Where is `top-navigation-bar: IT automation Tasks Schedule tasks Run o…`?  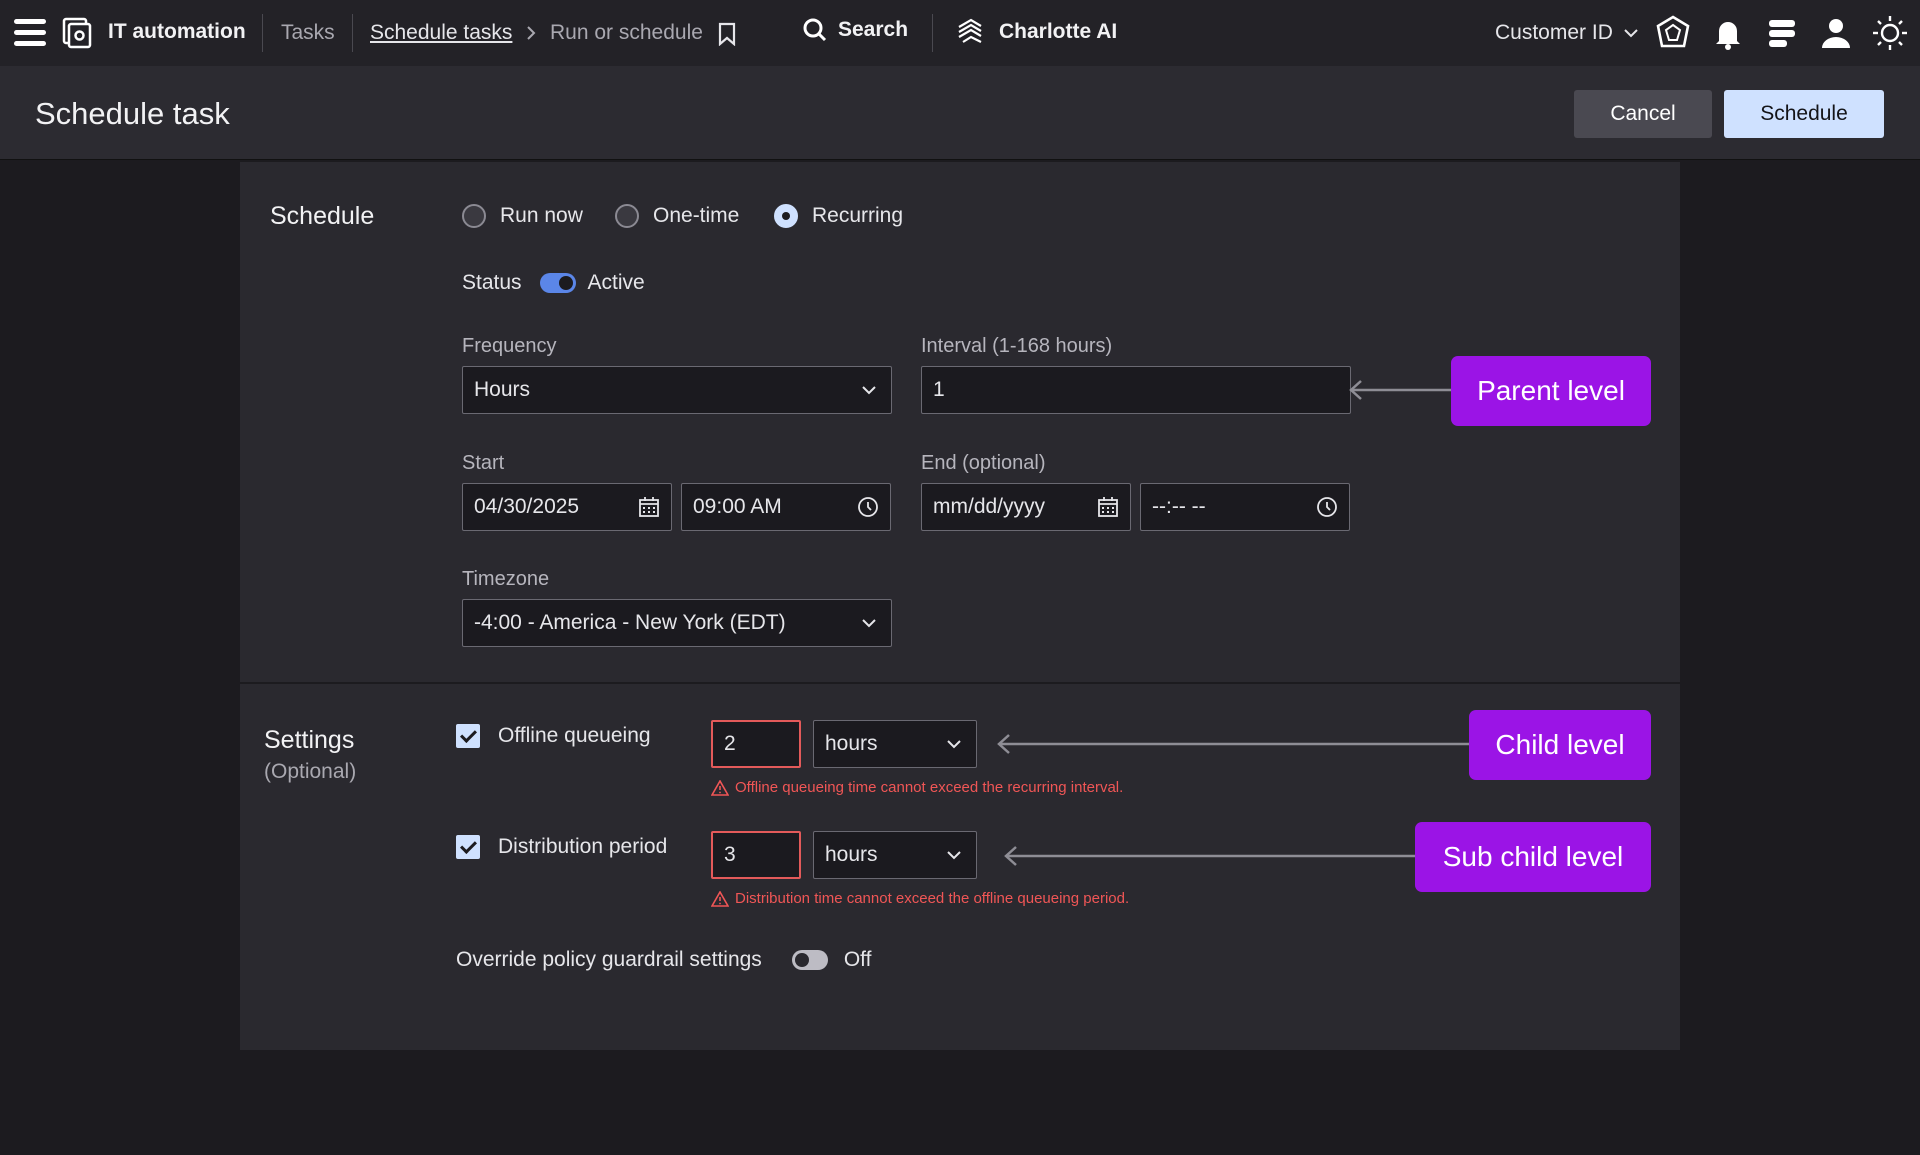
top-navigation-bar: IT automation Tasks Schedule tasks Run o… is located at coordinates (960, 33).